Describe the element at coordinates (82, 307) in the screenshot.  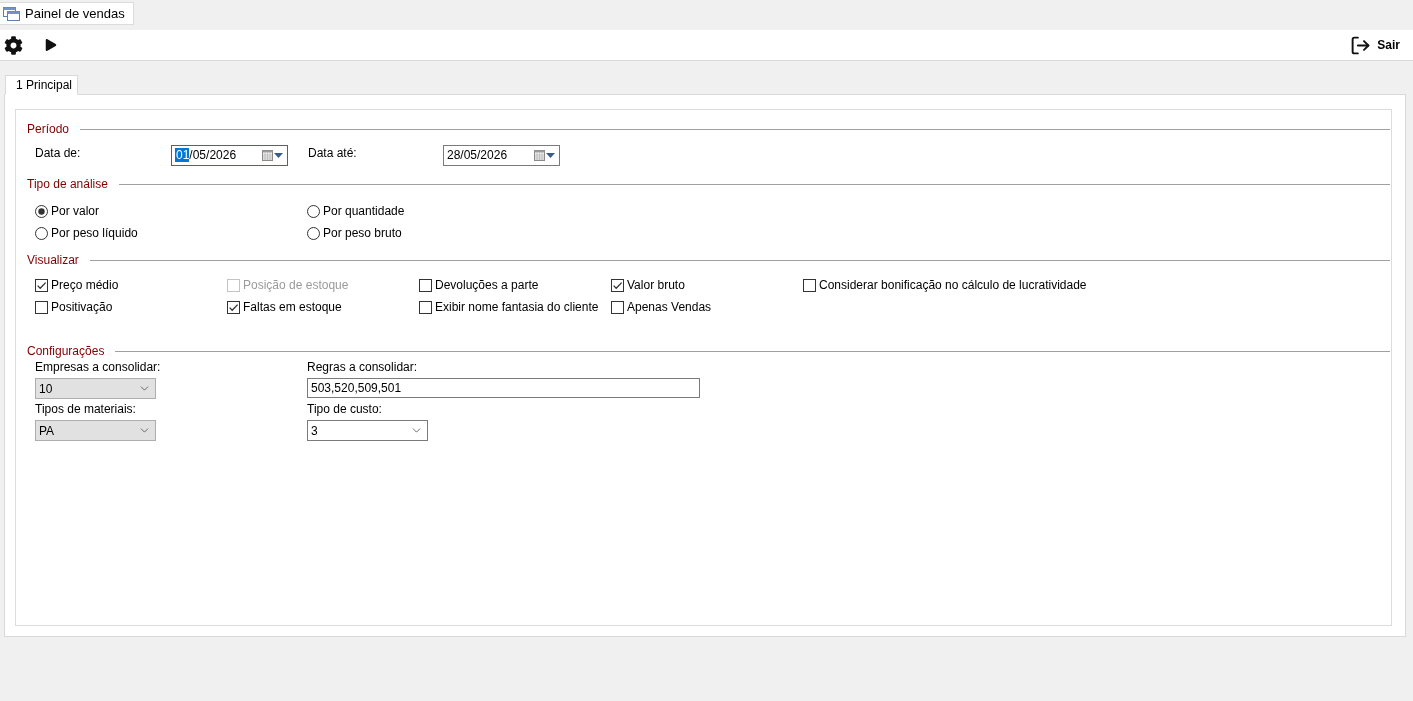
I see `checkbox-label: Positivação` at that location.